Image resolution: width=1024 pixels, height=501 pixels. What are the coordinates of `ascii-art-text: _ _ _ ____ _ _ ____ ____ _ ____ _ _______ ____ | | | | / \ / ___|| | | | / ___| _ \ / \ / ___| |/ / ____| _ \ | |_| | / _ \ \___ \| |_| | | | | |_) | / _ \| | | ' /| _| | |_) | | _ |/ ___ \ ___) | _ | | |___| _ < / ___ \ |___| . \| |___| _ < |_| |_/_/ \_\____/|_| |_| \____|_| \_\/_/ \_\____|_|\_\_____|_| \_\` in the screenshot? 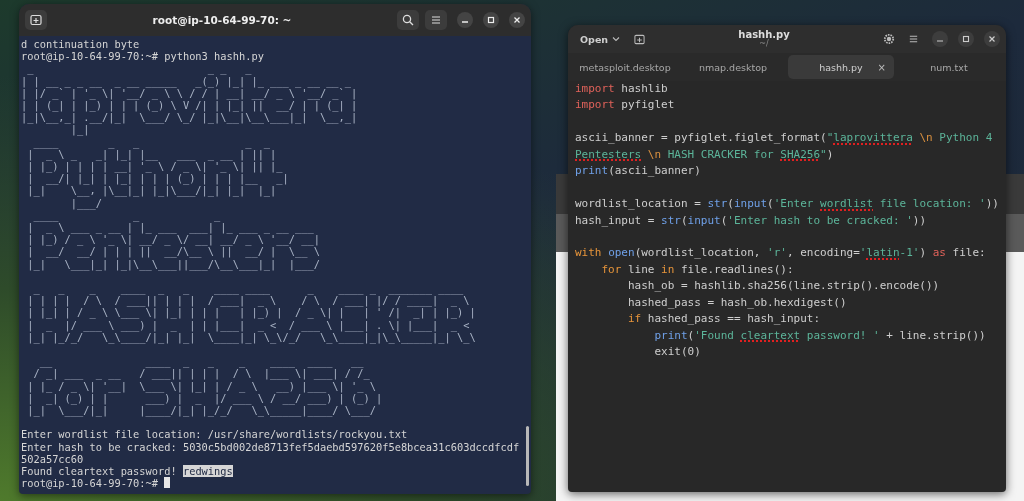 It's located at (251, 312).